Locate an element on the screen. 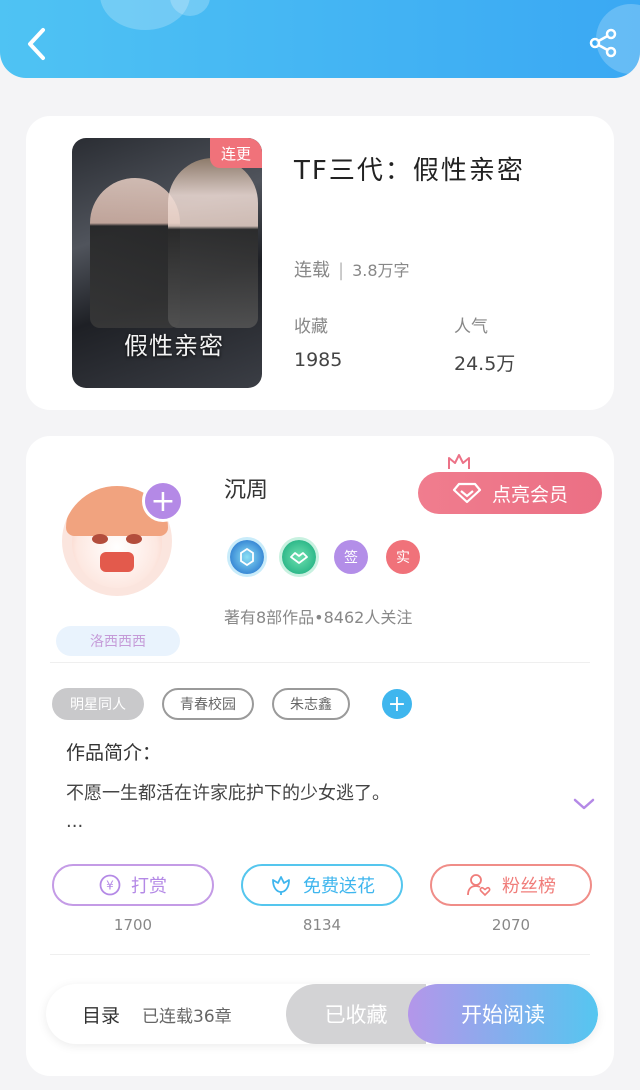  share-icon is located at coordinates (603, 43).